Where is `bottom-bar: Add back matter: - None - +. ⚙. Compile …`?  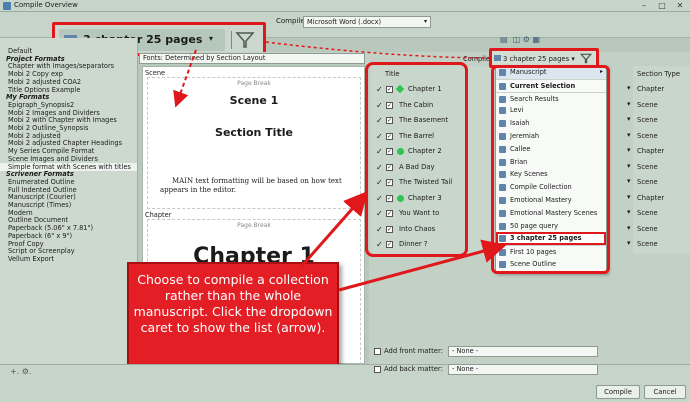 bottom-bar: Add back matter: - None - +. ⚙. Compile … is located at coordinates (345, 383).